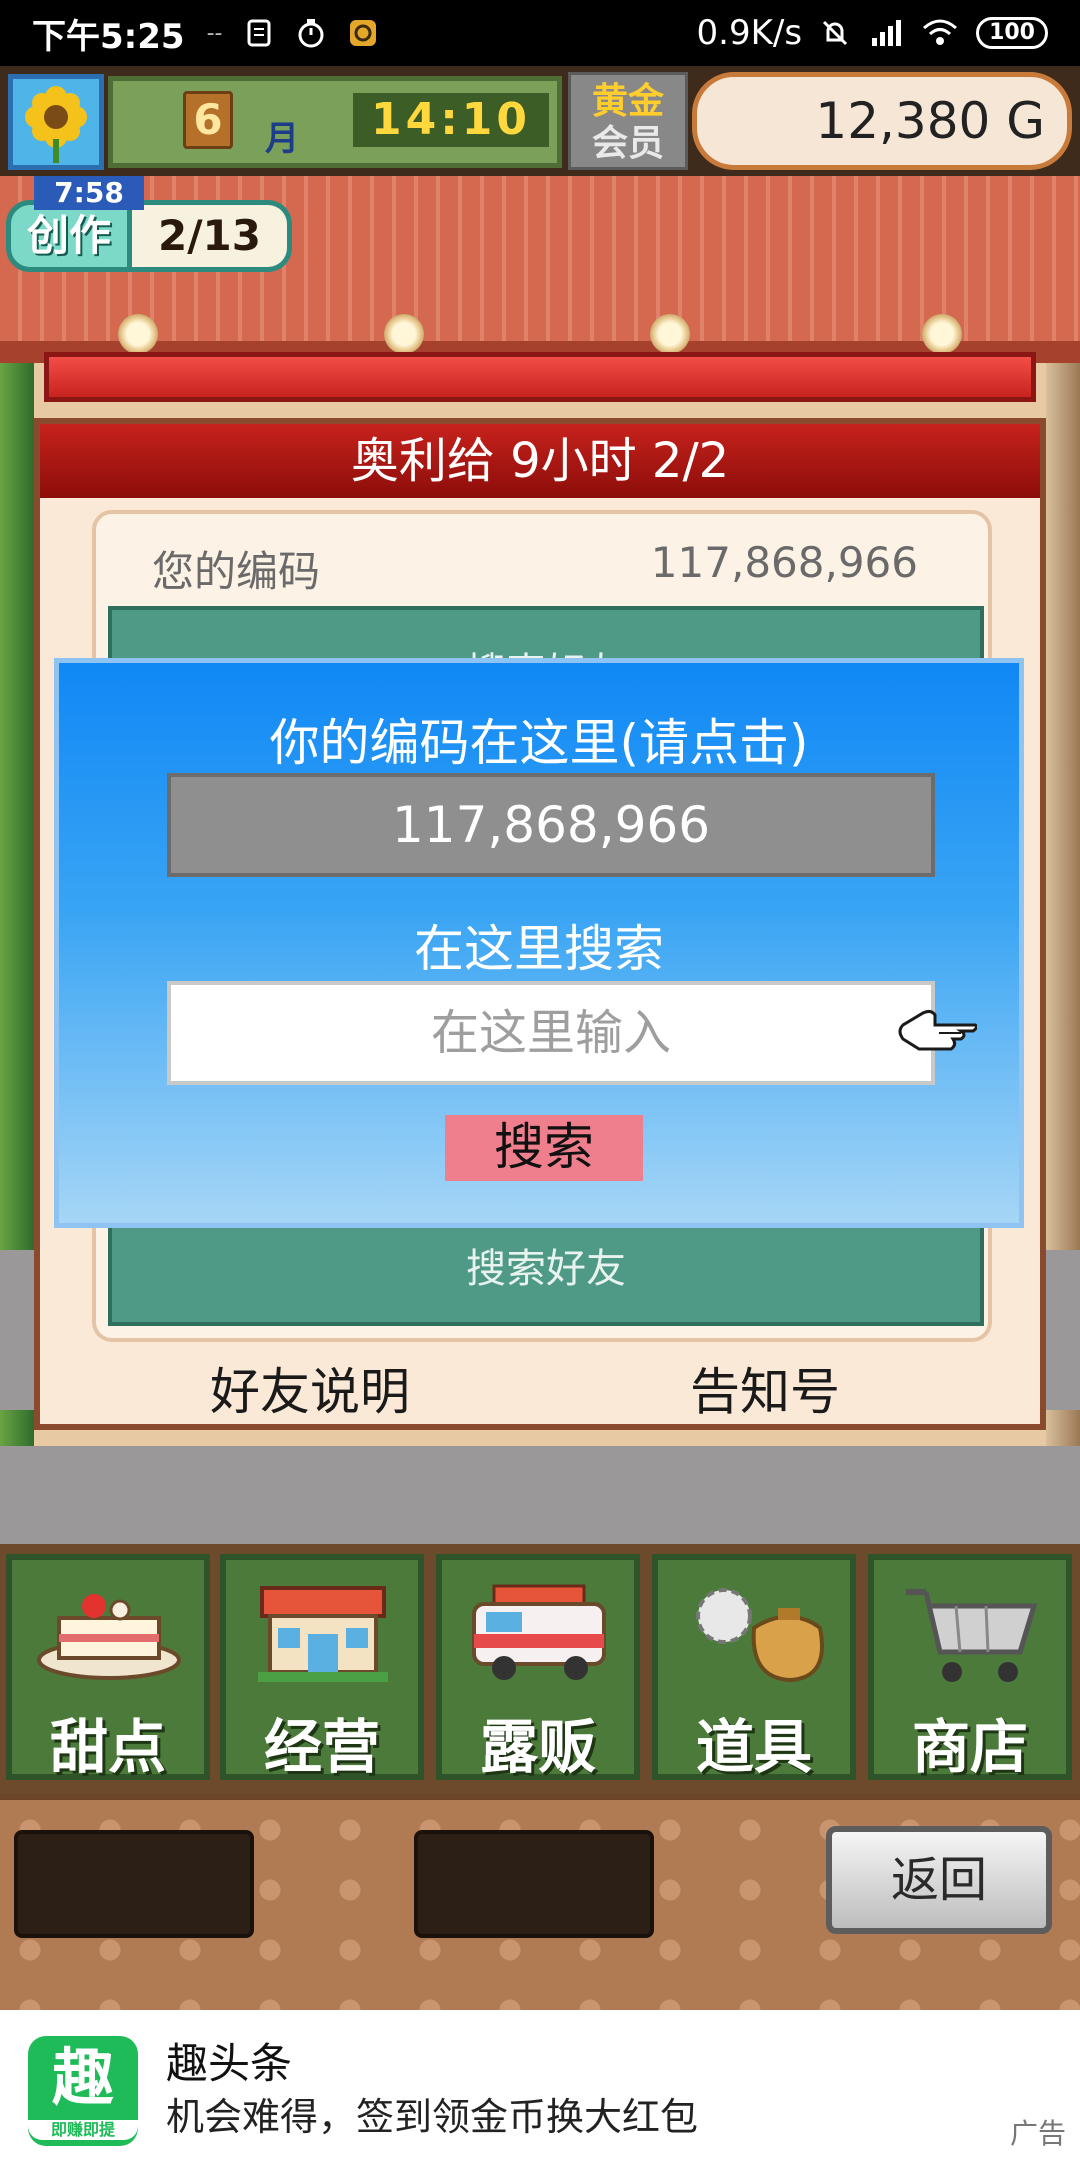  What do you see at coordinates (83, 2130) in the screenshot?
I see `ad-logo-sub: 即赚即提` at bounding box center [83, 2130].